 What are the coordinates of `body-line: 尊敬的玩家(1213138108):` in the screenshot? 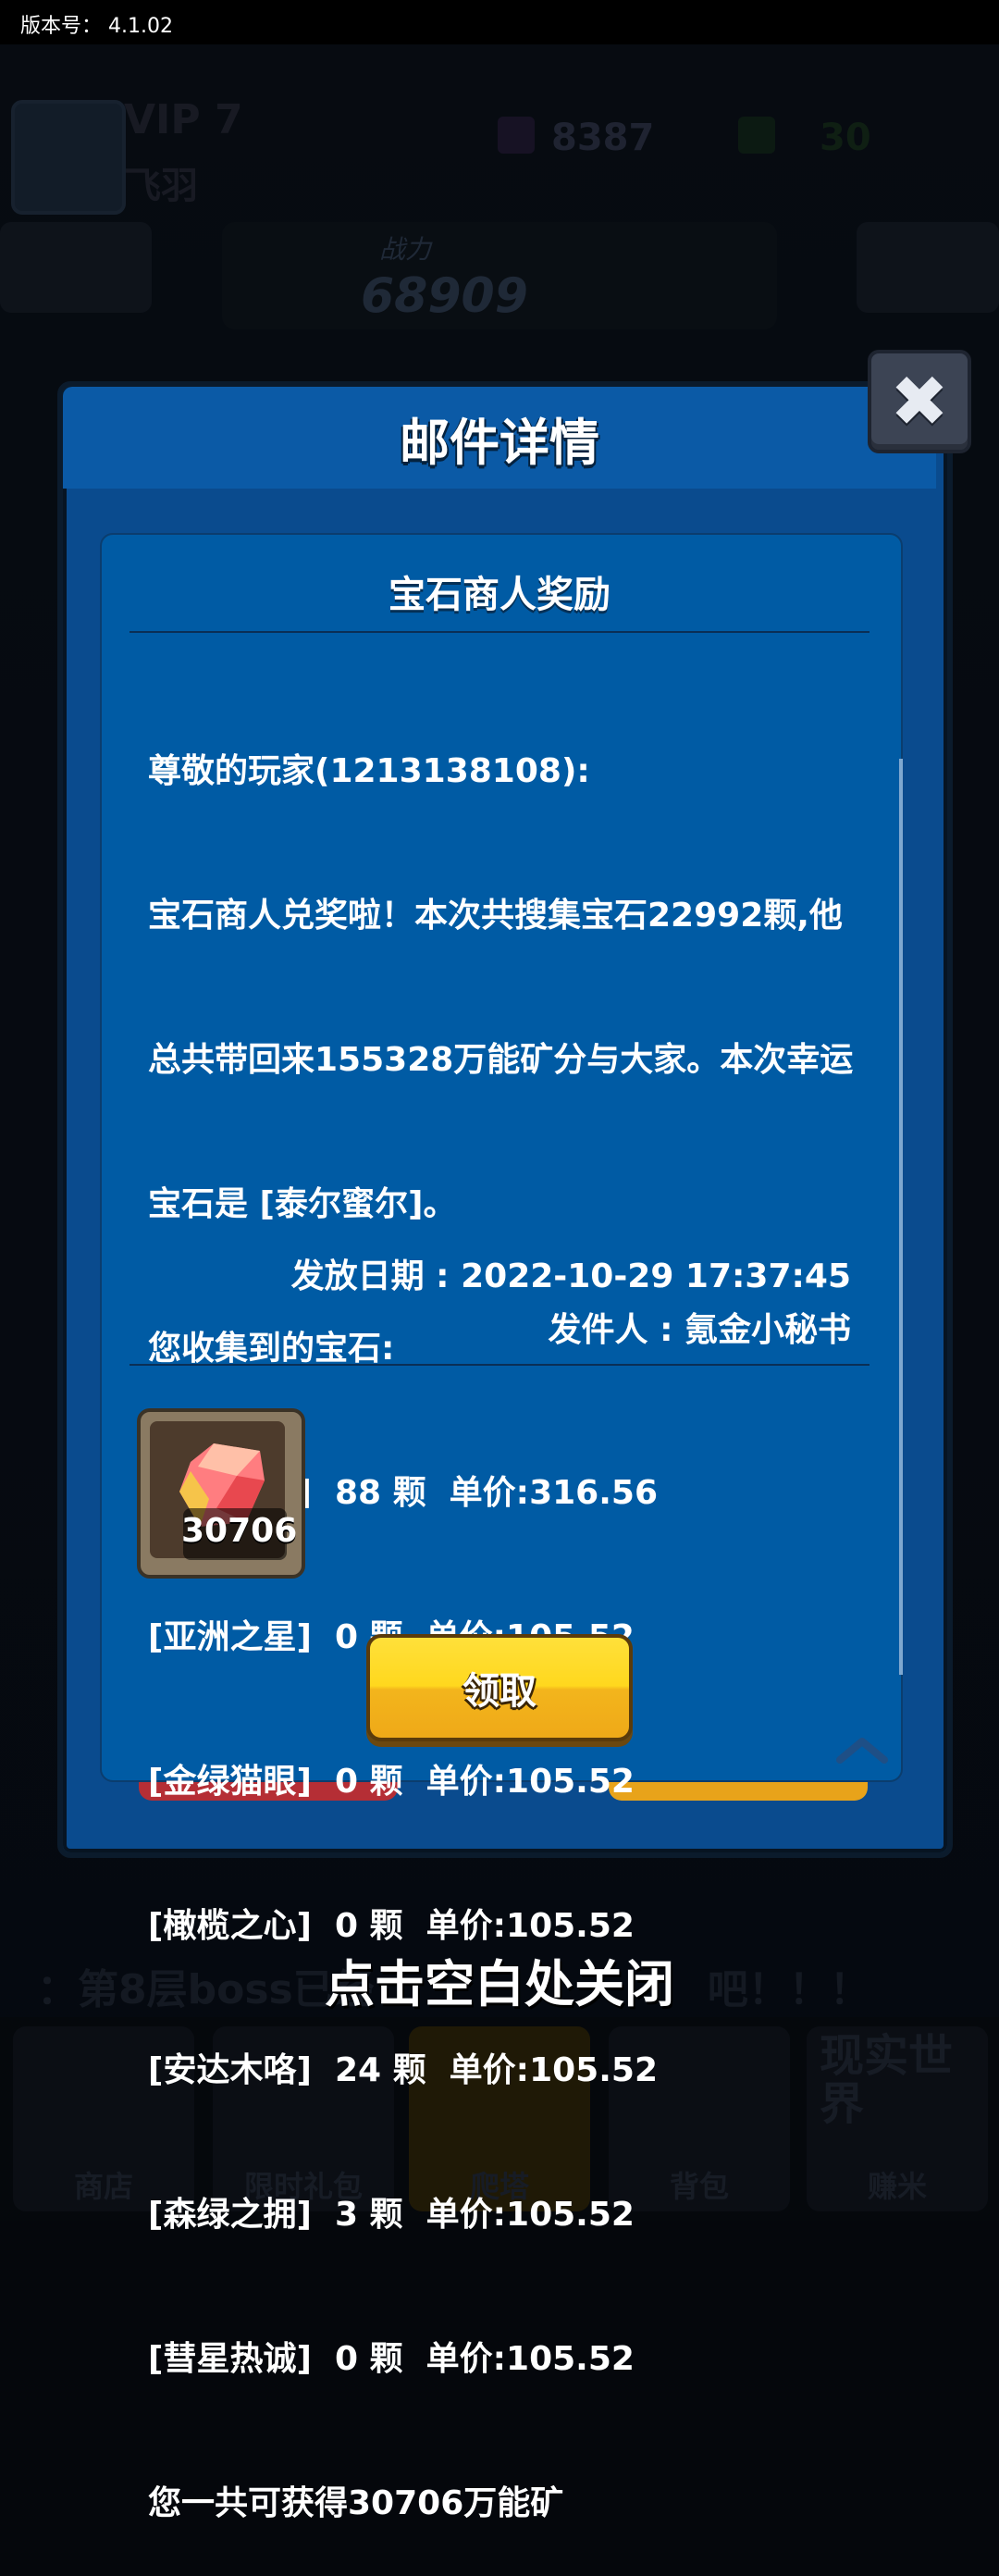 It's located at (369, 771).